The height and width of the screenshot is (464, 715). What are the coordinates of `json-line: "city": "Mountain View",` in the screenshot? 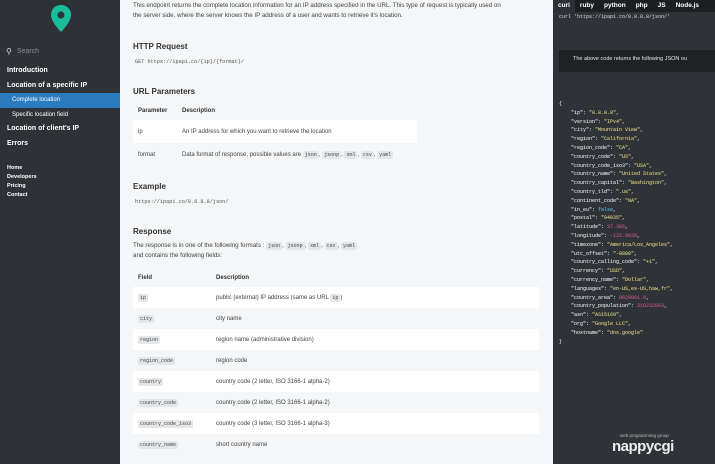 It's located at (601, 130).